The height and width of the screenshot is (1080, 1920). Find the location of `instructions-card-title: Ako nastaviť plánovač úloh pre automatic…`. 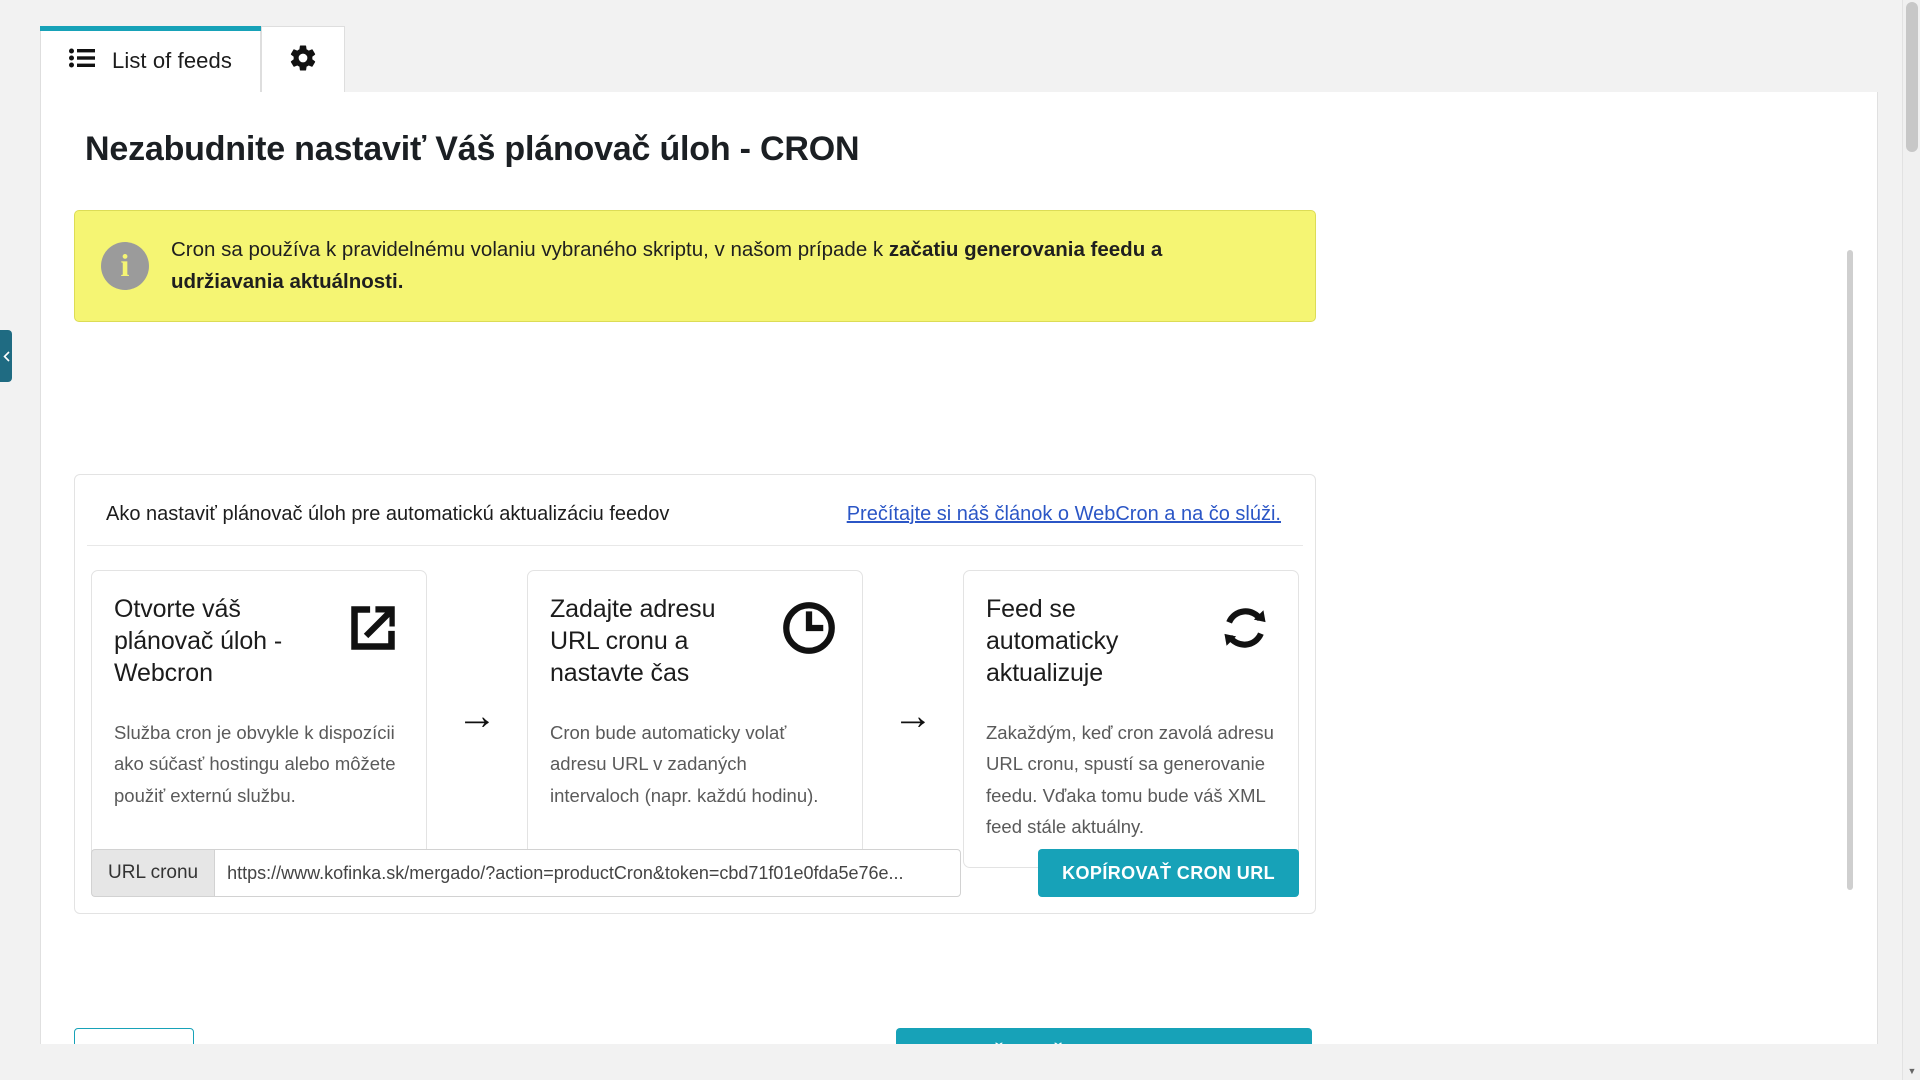

instructions-card-title: Ako nastaviť plánovač úloh pre automatic… is located at coordinates (388, 514).